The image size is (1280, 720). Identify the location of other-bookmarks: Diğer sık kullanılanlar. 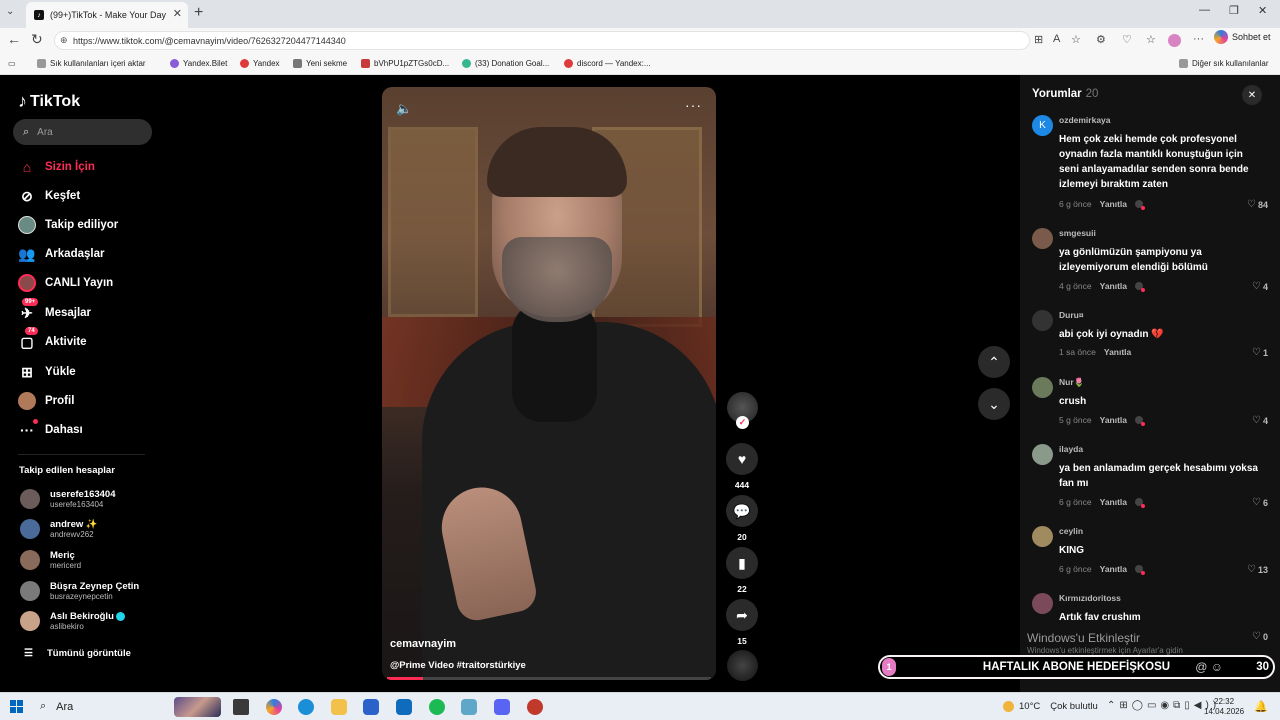
(1223, 63).